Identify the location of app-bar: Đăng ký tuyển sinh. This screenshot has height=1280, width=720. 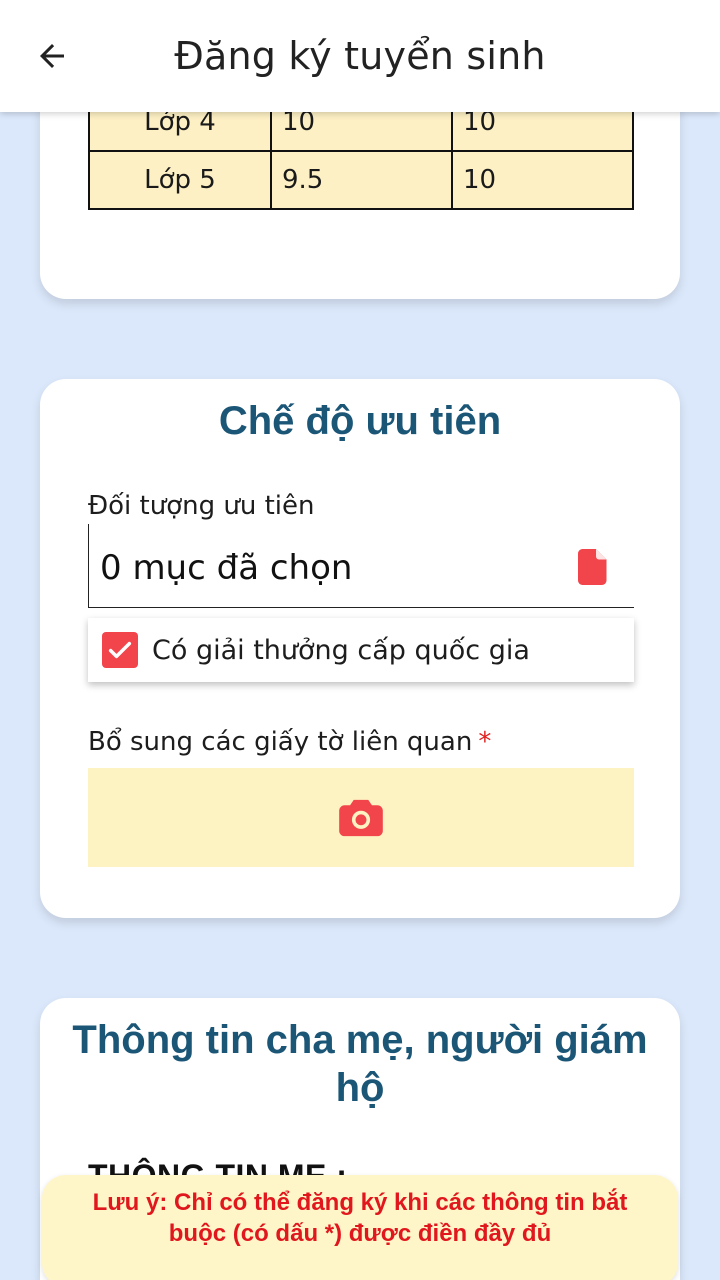
(360, 56).